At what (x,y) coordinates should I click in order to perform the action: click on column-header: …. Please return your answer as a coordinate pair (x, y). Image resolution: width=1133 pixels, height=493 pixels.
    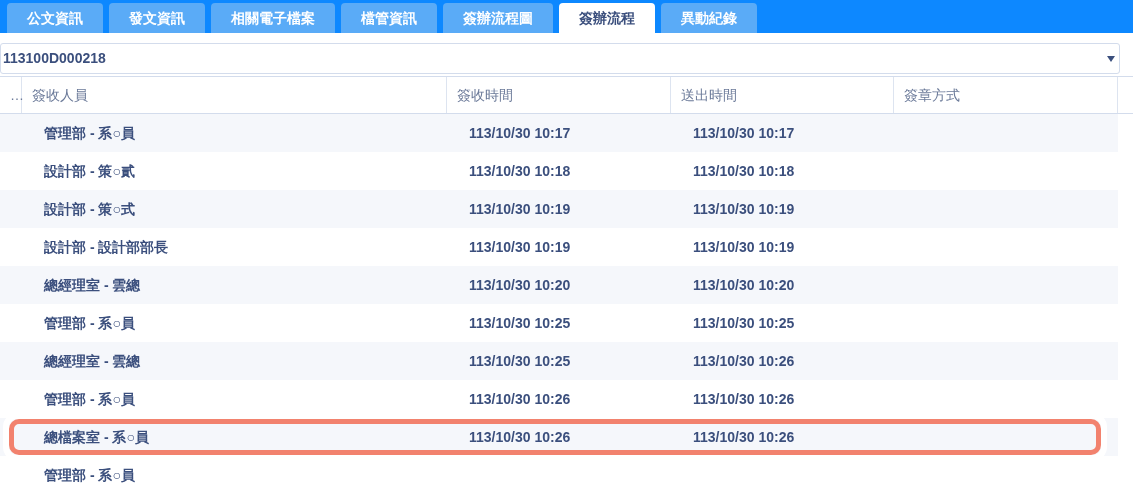
    Looking at the image, I should click on (17, 95).